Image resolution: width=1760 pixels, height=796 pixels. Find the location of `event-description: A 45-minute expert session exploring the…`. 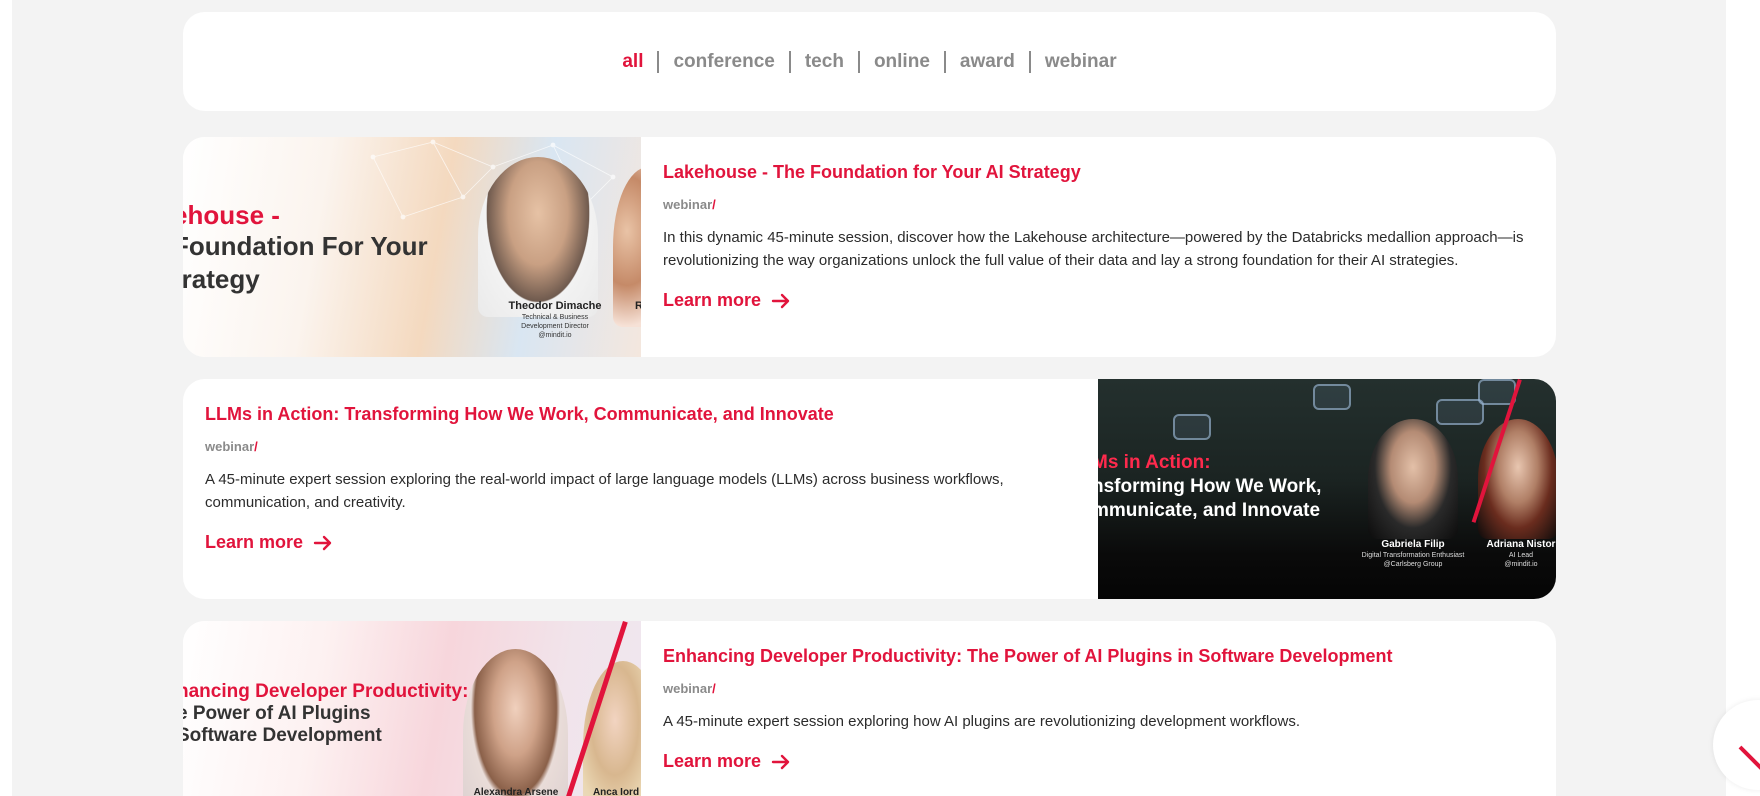

event-description: A 45-minute expert session exploring the… is located at coordinates (604, 491).